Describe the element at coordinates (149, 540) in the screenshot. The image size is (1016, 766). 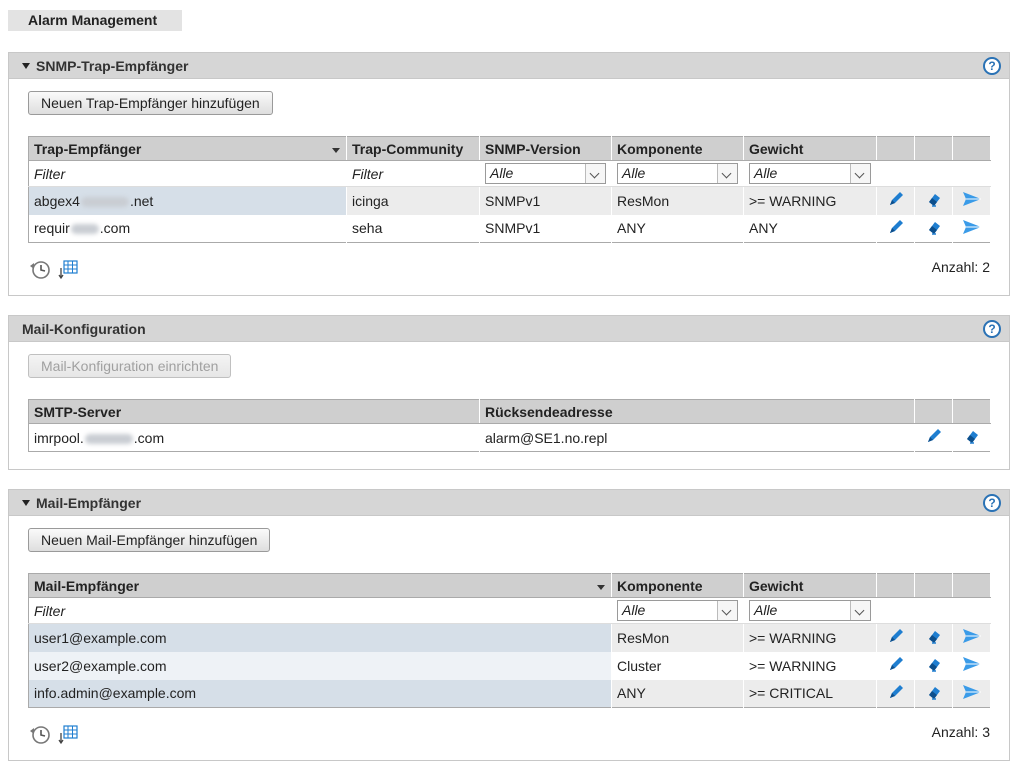
I see `add-mail-recipient-button: Neuen Mail-Empfänger hinzufügen` at that location.